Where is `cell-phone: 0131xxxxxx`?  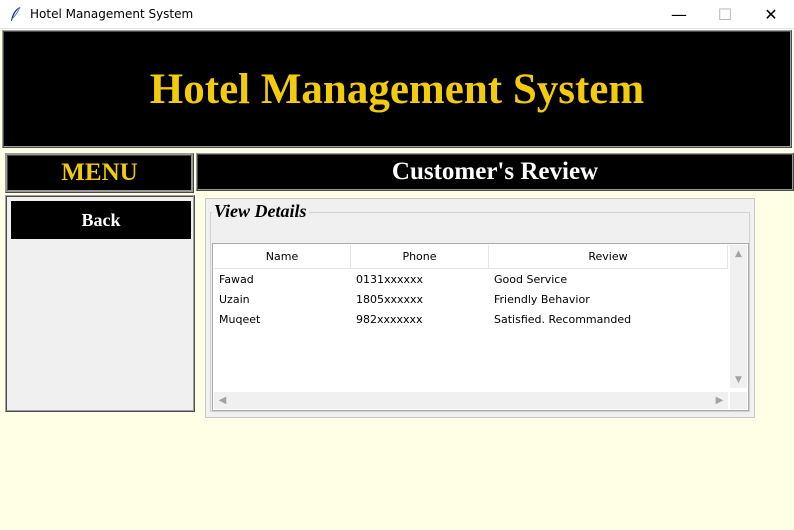
cell-phone: 0131xxxxxx is located at coordinates (390, 279).